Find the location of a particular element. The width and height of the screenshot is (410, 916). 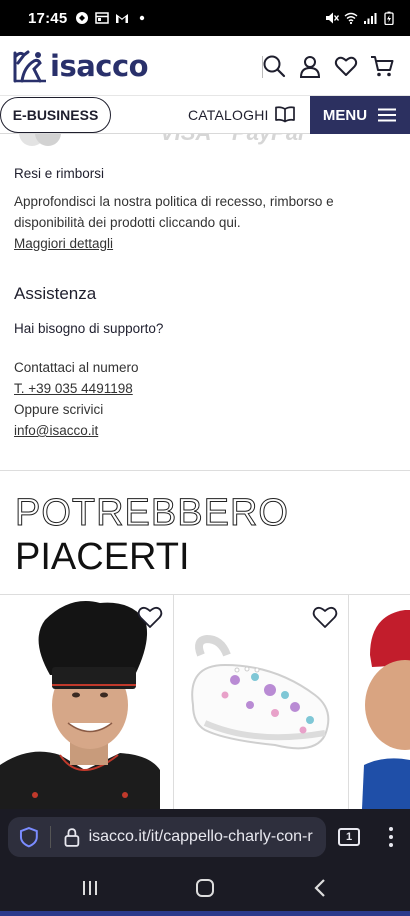

cart-icon is located at coordinates (382, 66).